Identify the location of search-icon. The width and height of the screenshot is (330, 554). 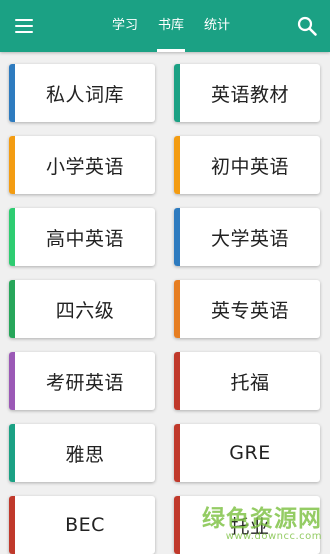
(307, 26).